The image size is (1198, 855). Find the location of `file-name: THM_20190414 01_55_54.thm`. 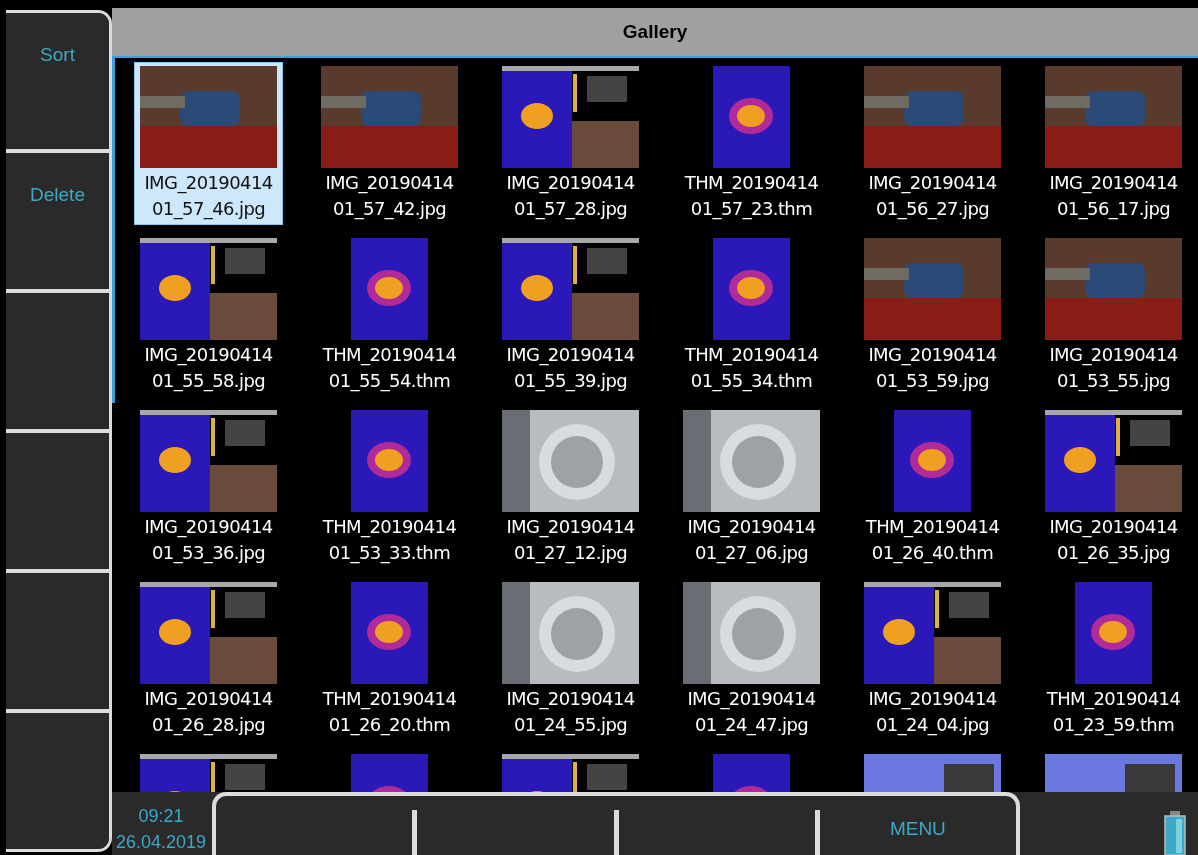

file-name: THM_20190414 01_55_54.thm is located at coordinates (389, 368).